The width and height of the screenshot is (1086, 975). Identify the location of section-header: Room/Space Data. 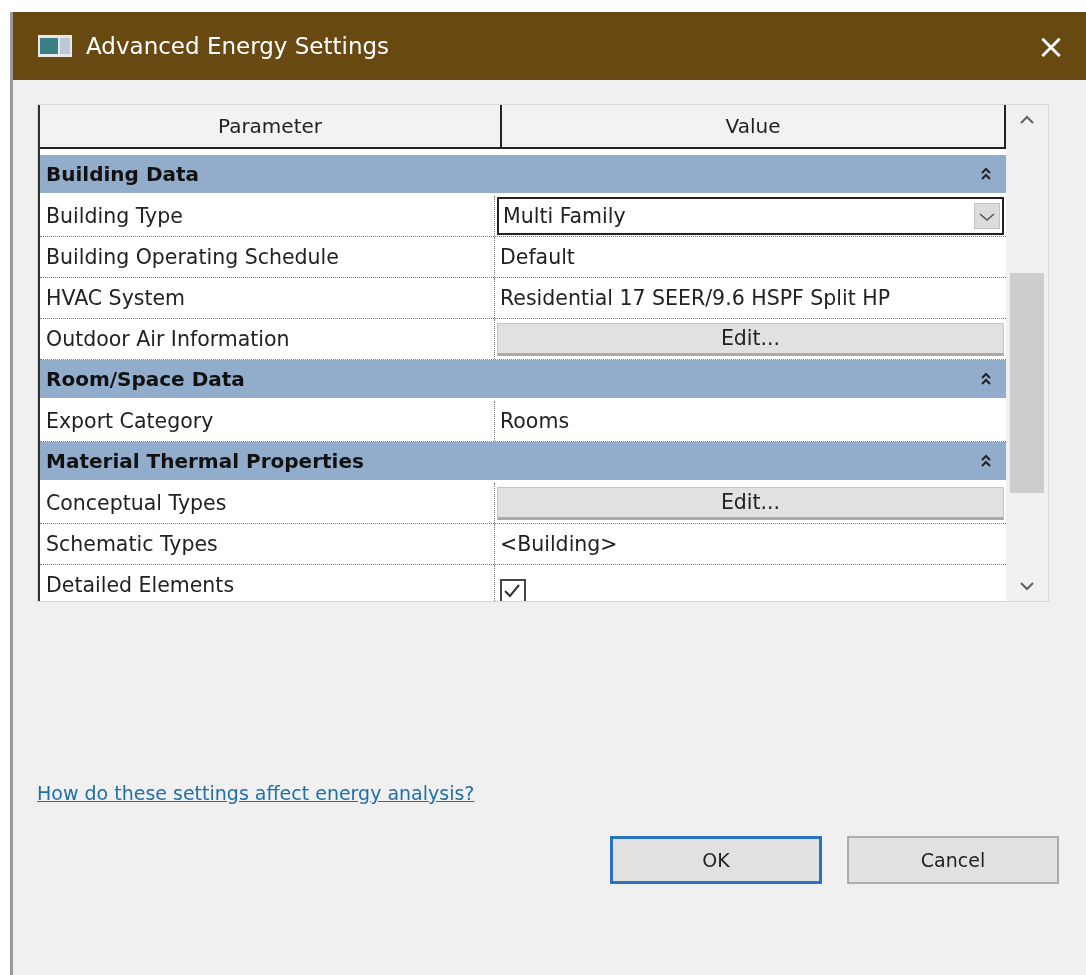
(145, 379).